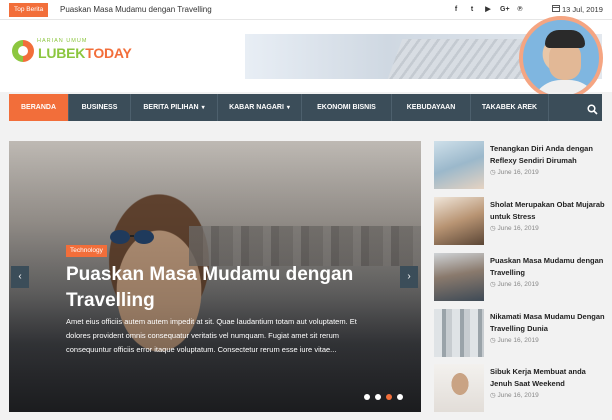 The image size is (612, 420). What do you see at coordinates (132, 237) in the screenshot?
I see `slide-image-sunglasses` at bounding box center [132, 237].